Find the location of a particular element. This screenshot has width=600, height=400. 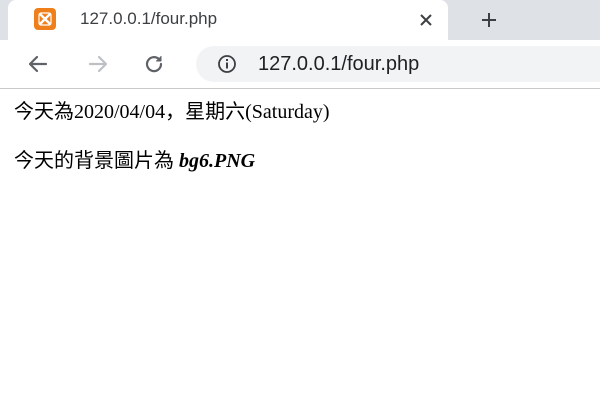

background-filename: bg6.PNG is located at coordinates (217, 161).